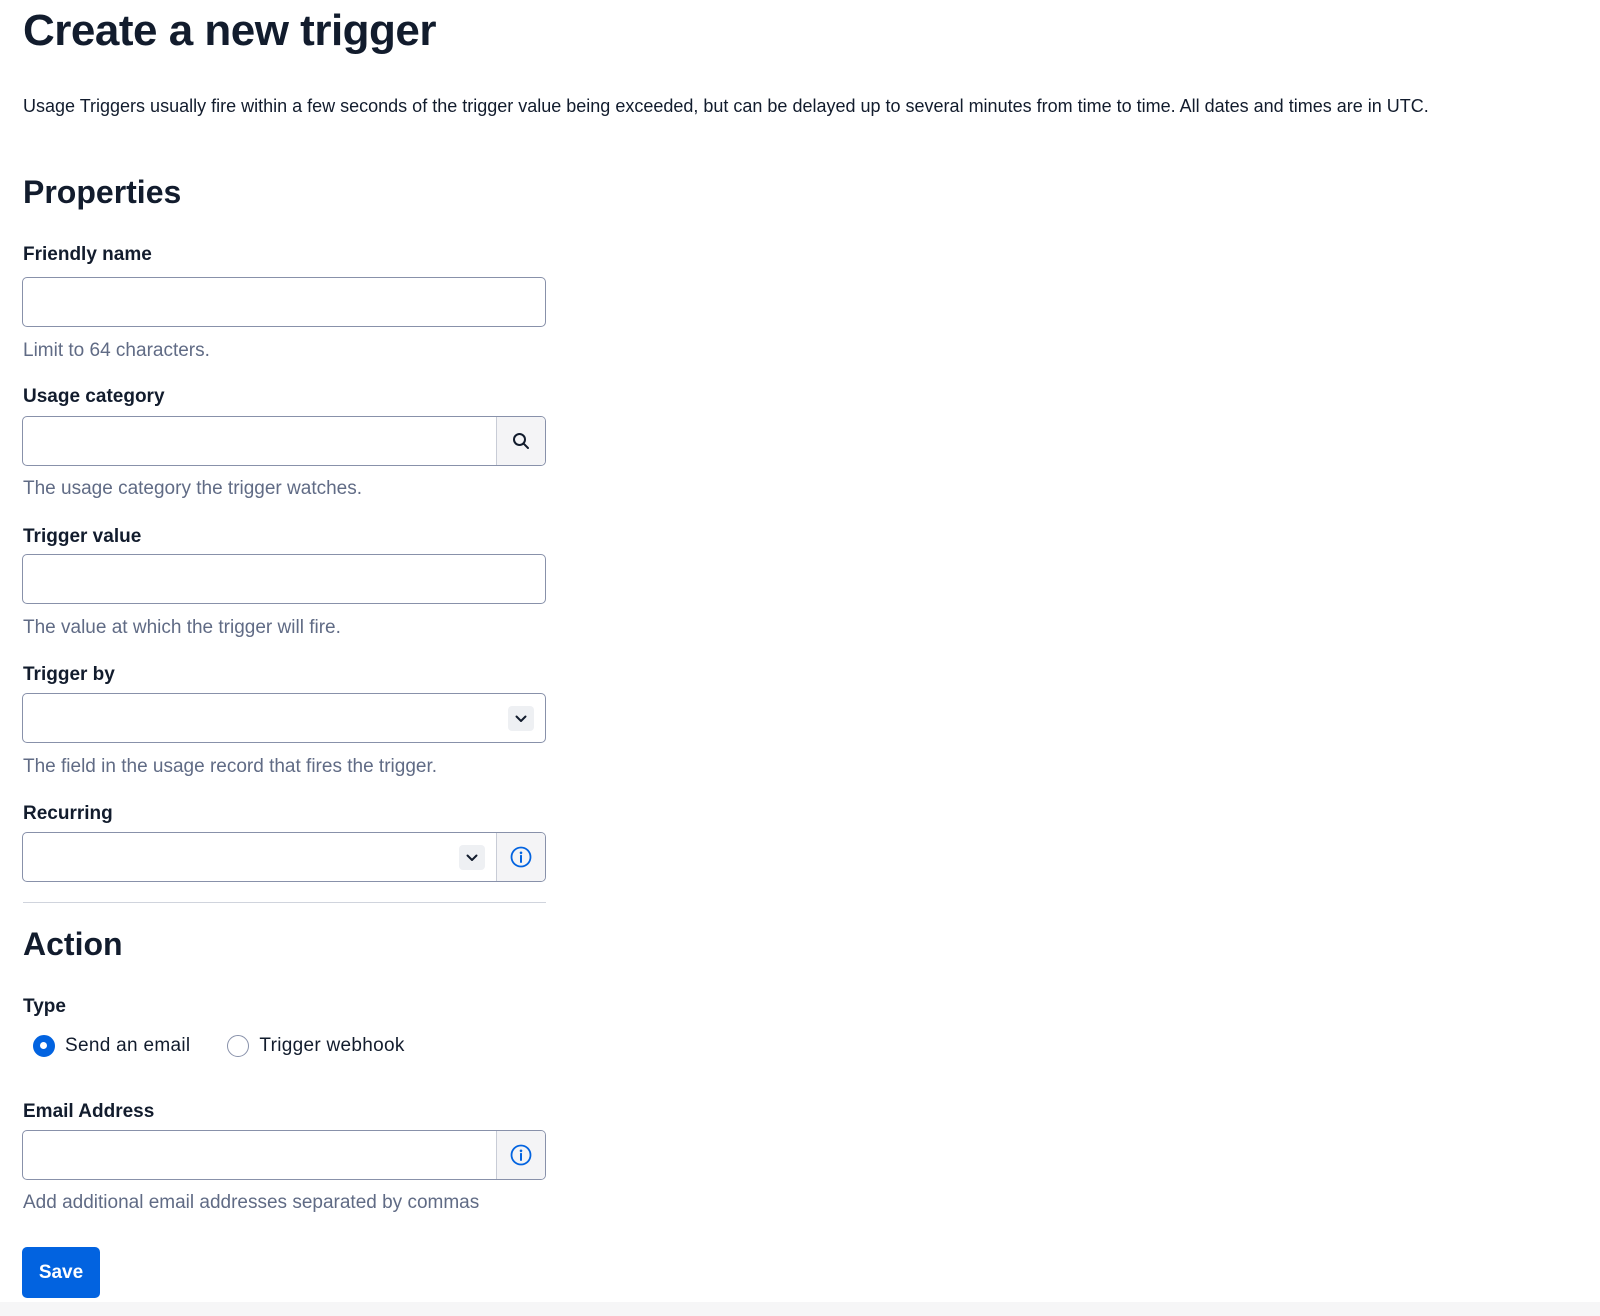 This screenshot has height=1316, width=1600. Describe the element at coordinates (61, 1272) in the screenshot. I see `save-button: Save` at that location.